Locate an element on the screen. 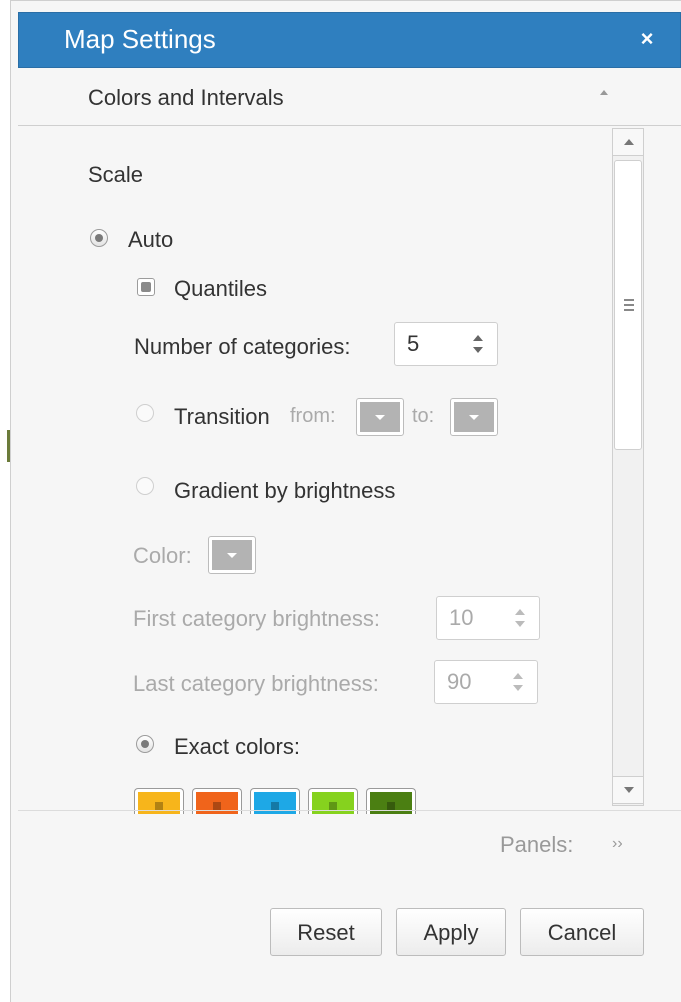 This screenshot has width=681, height=1002. reset-button: Reset is located at coordinates (326, 932).